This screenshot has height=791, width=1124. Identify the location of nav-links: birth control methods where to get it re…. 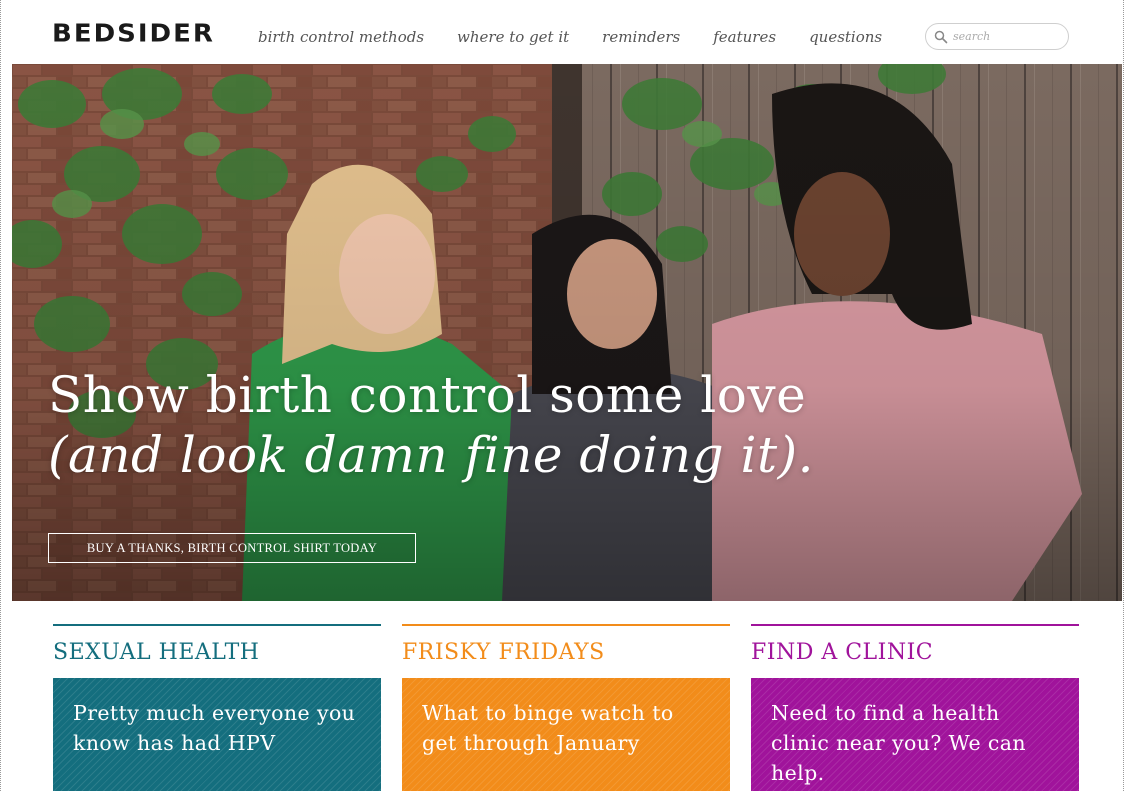
(570, 37).